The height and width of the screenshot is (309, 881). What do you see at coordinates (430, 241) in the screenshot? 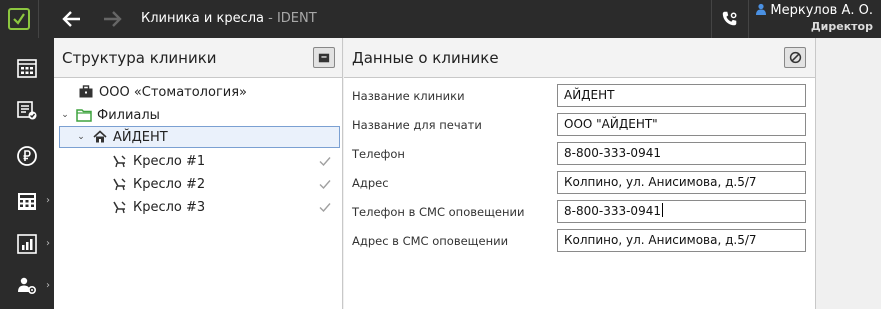
I see `field-label: Адрес в СМС оповещении` at bounding box center [430, 241].